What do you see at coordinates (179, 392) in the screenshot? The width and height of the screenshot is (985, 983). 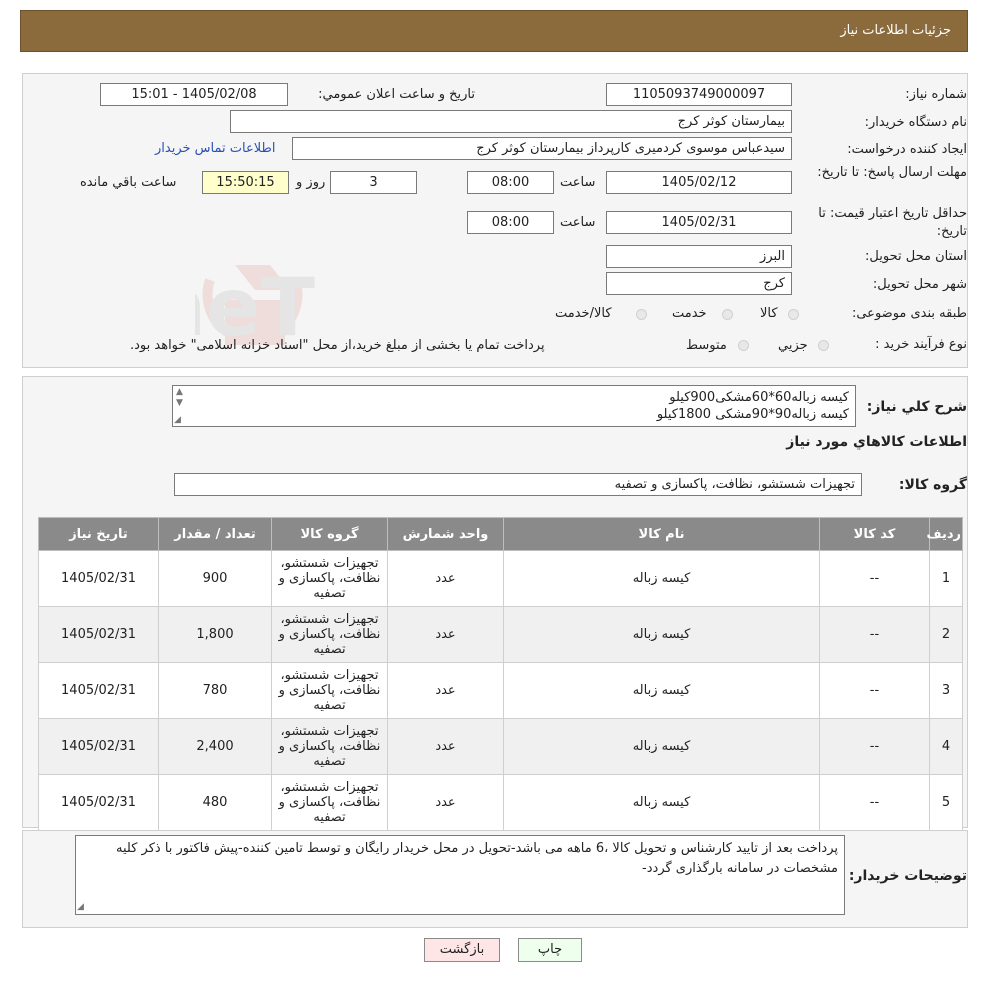 I see `scroll-up-icon: ▲` at bounding box center [179, 392].